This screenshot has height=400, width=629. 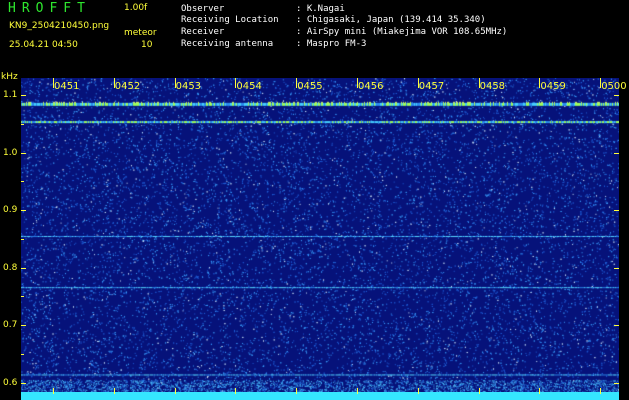 I want to click on antenna-label: Receiving antenna, so click(x=227, y=44).